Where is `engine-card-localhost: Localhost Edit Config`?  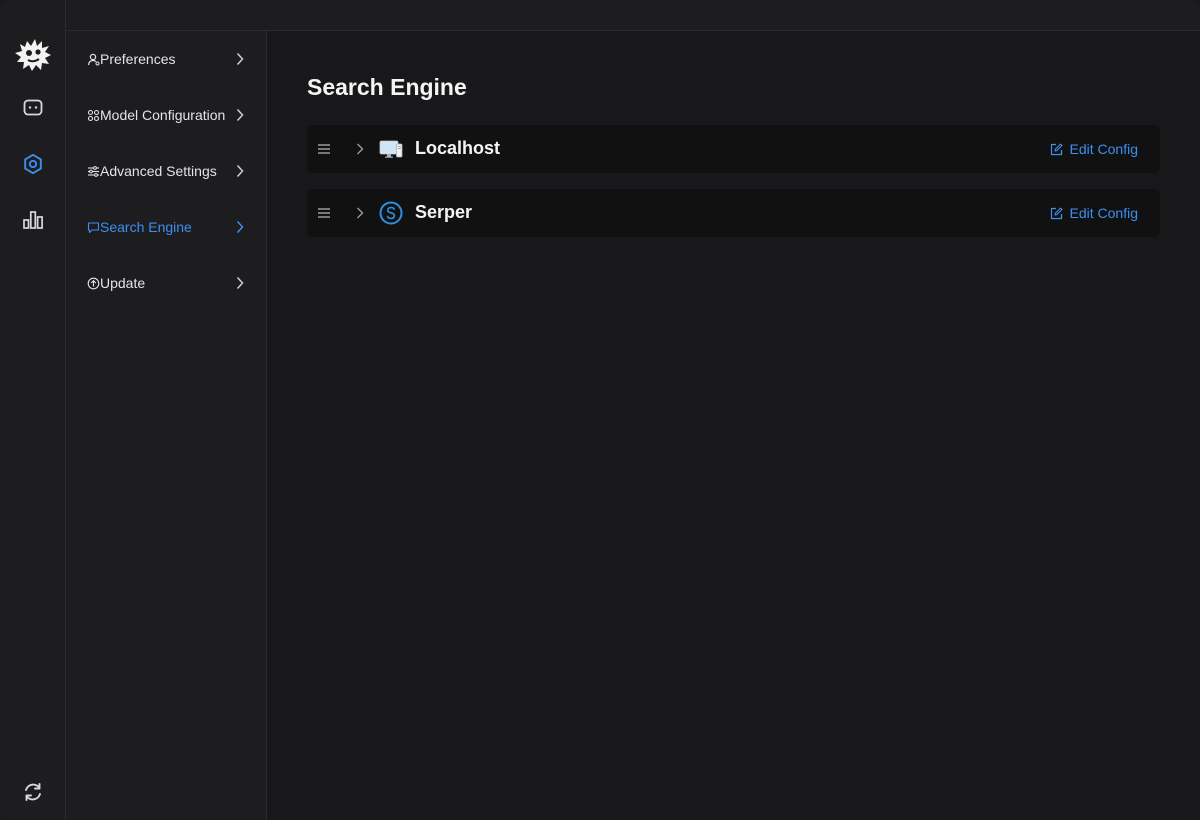 engine-card-localhost: Localhost Edit Config is located at coordinates (733, 149).